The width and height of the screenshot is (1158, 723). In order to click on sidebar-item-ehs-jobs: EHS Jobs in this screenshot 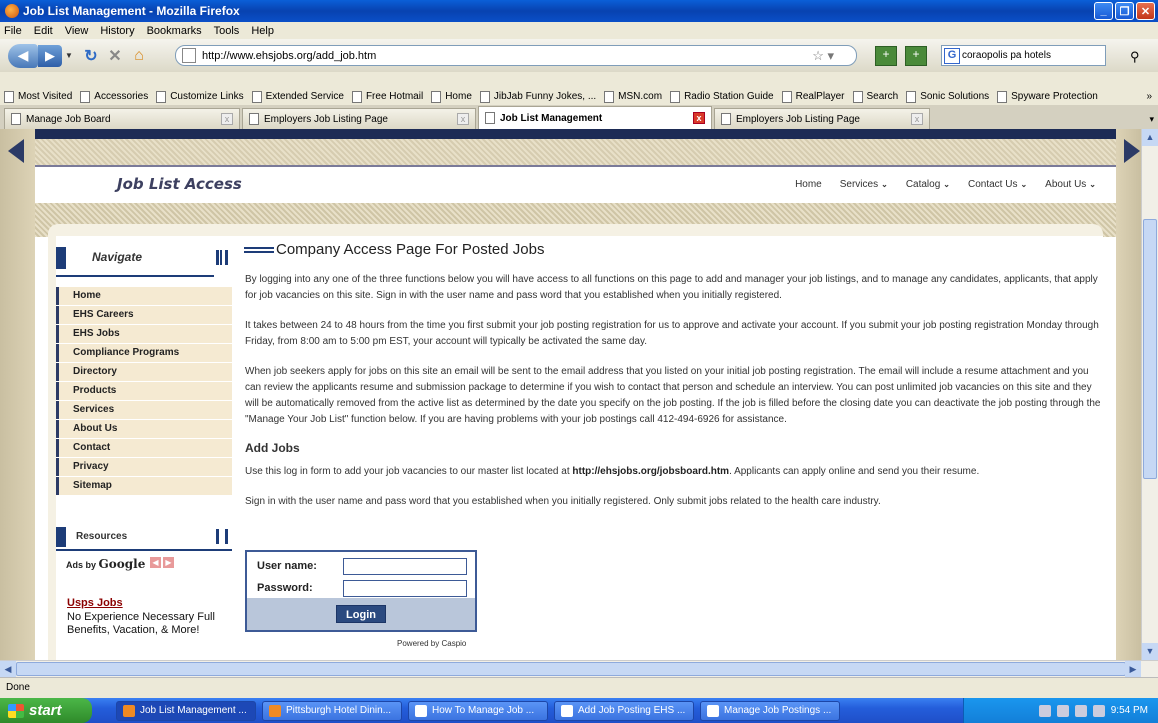, I will do `click(144, 334)`.